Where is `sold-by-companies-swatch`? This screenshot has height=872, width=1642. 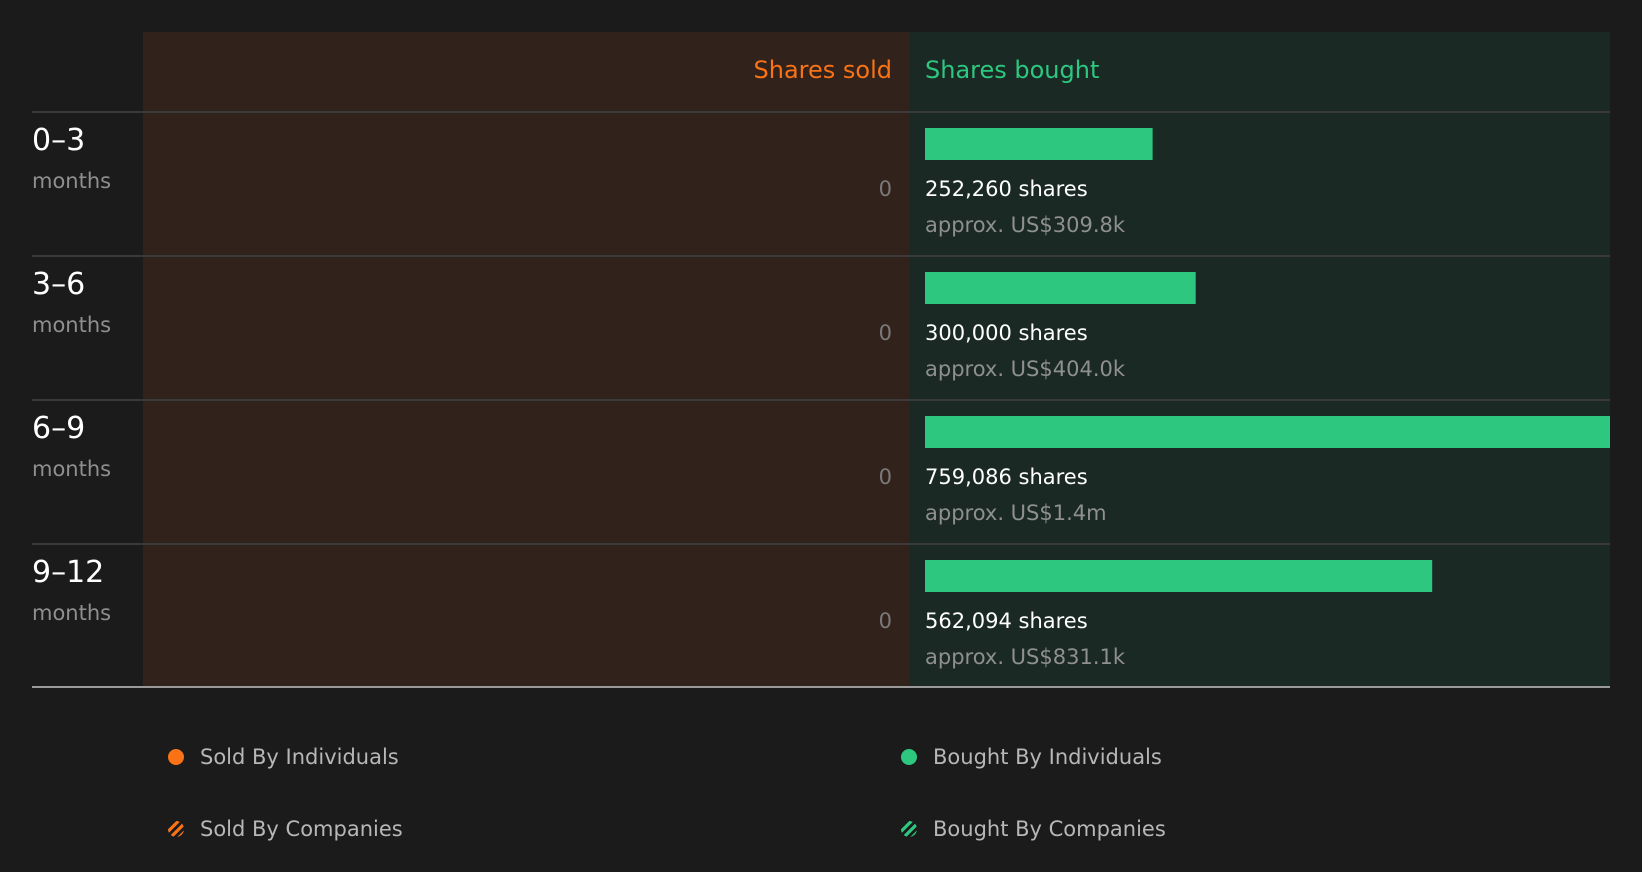
sold-by-companies-swatch is located at coordinates (176, 829).